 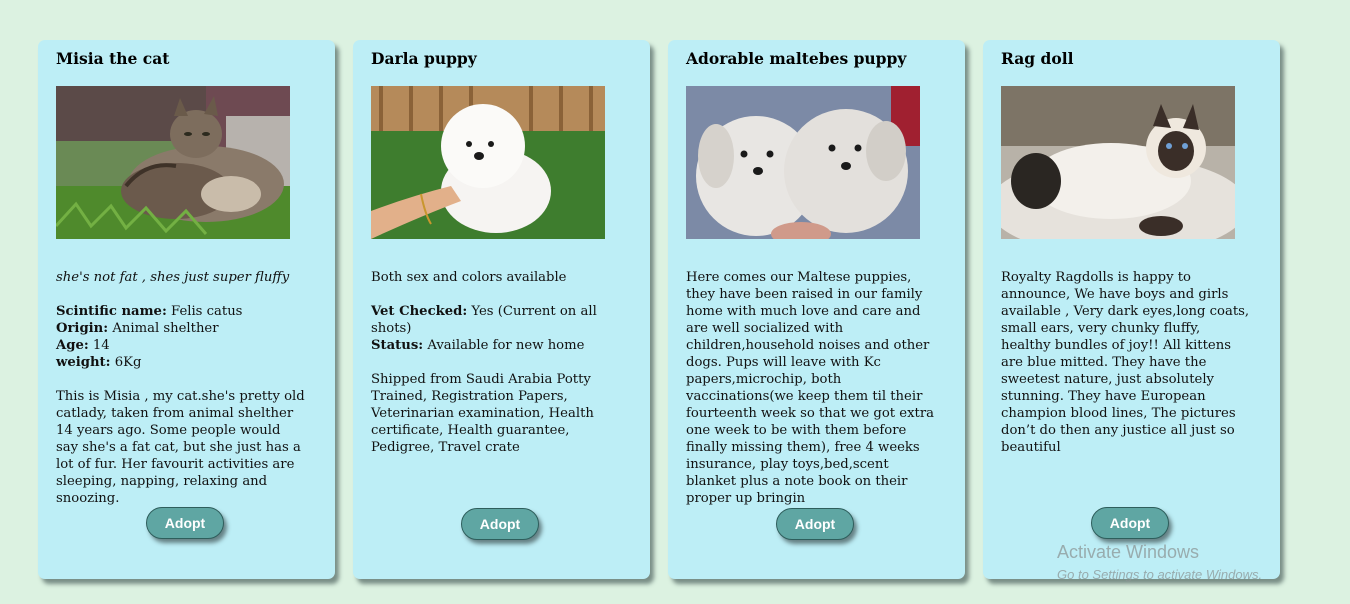 What do you see at coordinates (101, 345) in the screenshot?
I see `field-value: 14` at bounding box center [101, 345].